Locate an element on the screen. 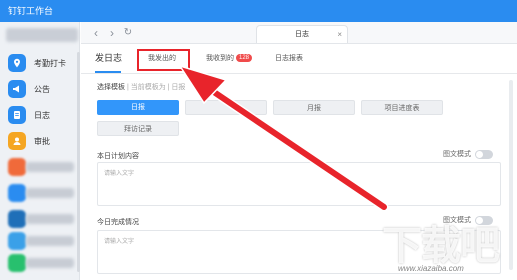 The image size is (517, 280). unread-badge: 128 is located at coordinates (244, 58).